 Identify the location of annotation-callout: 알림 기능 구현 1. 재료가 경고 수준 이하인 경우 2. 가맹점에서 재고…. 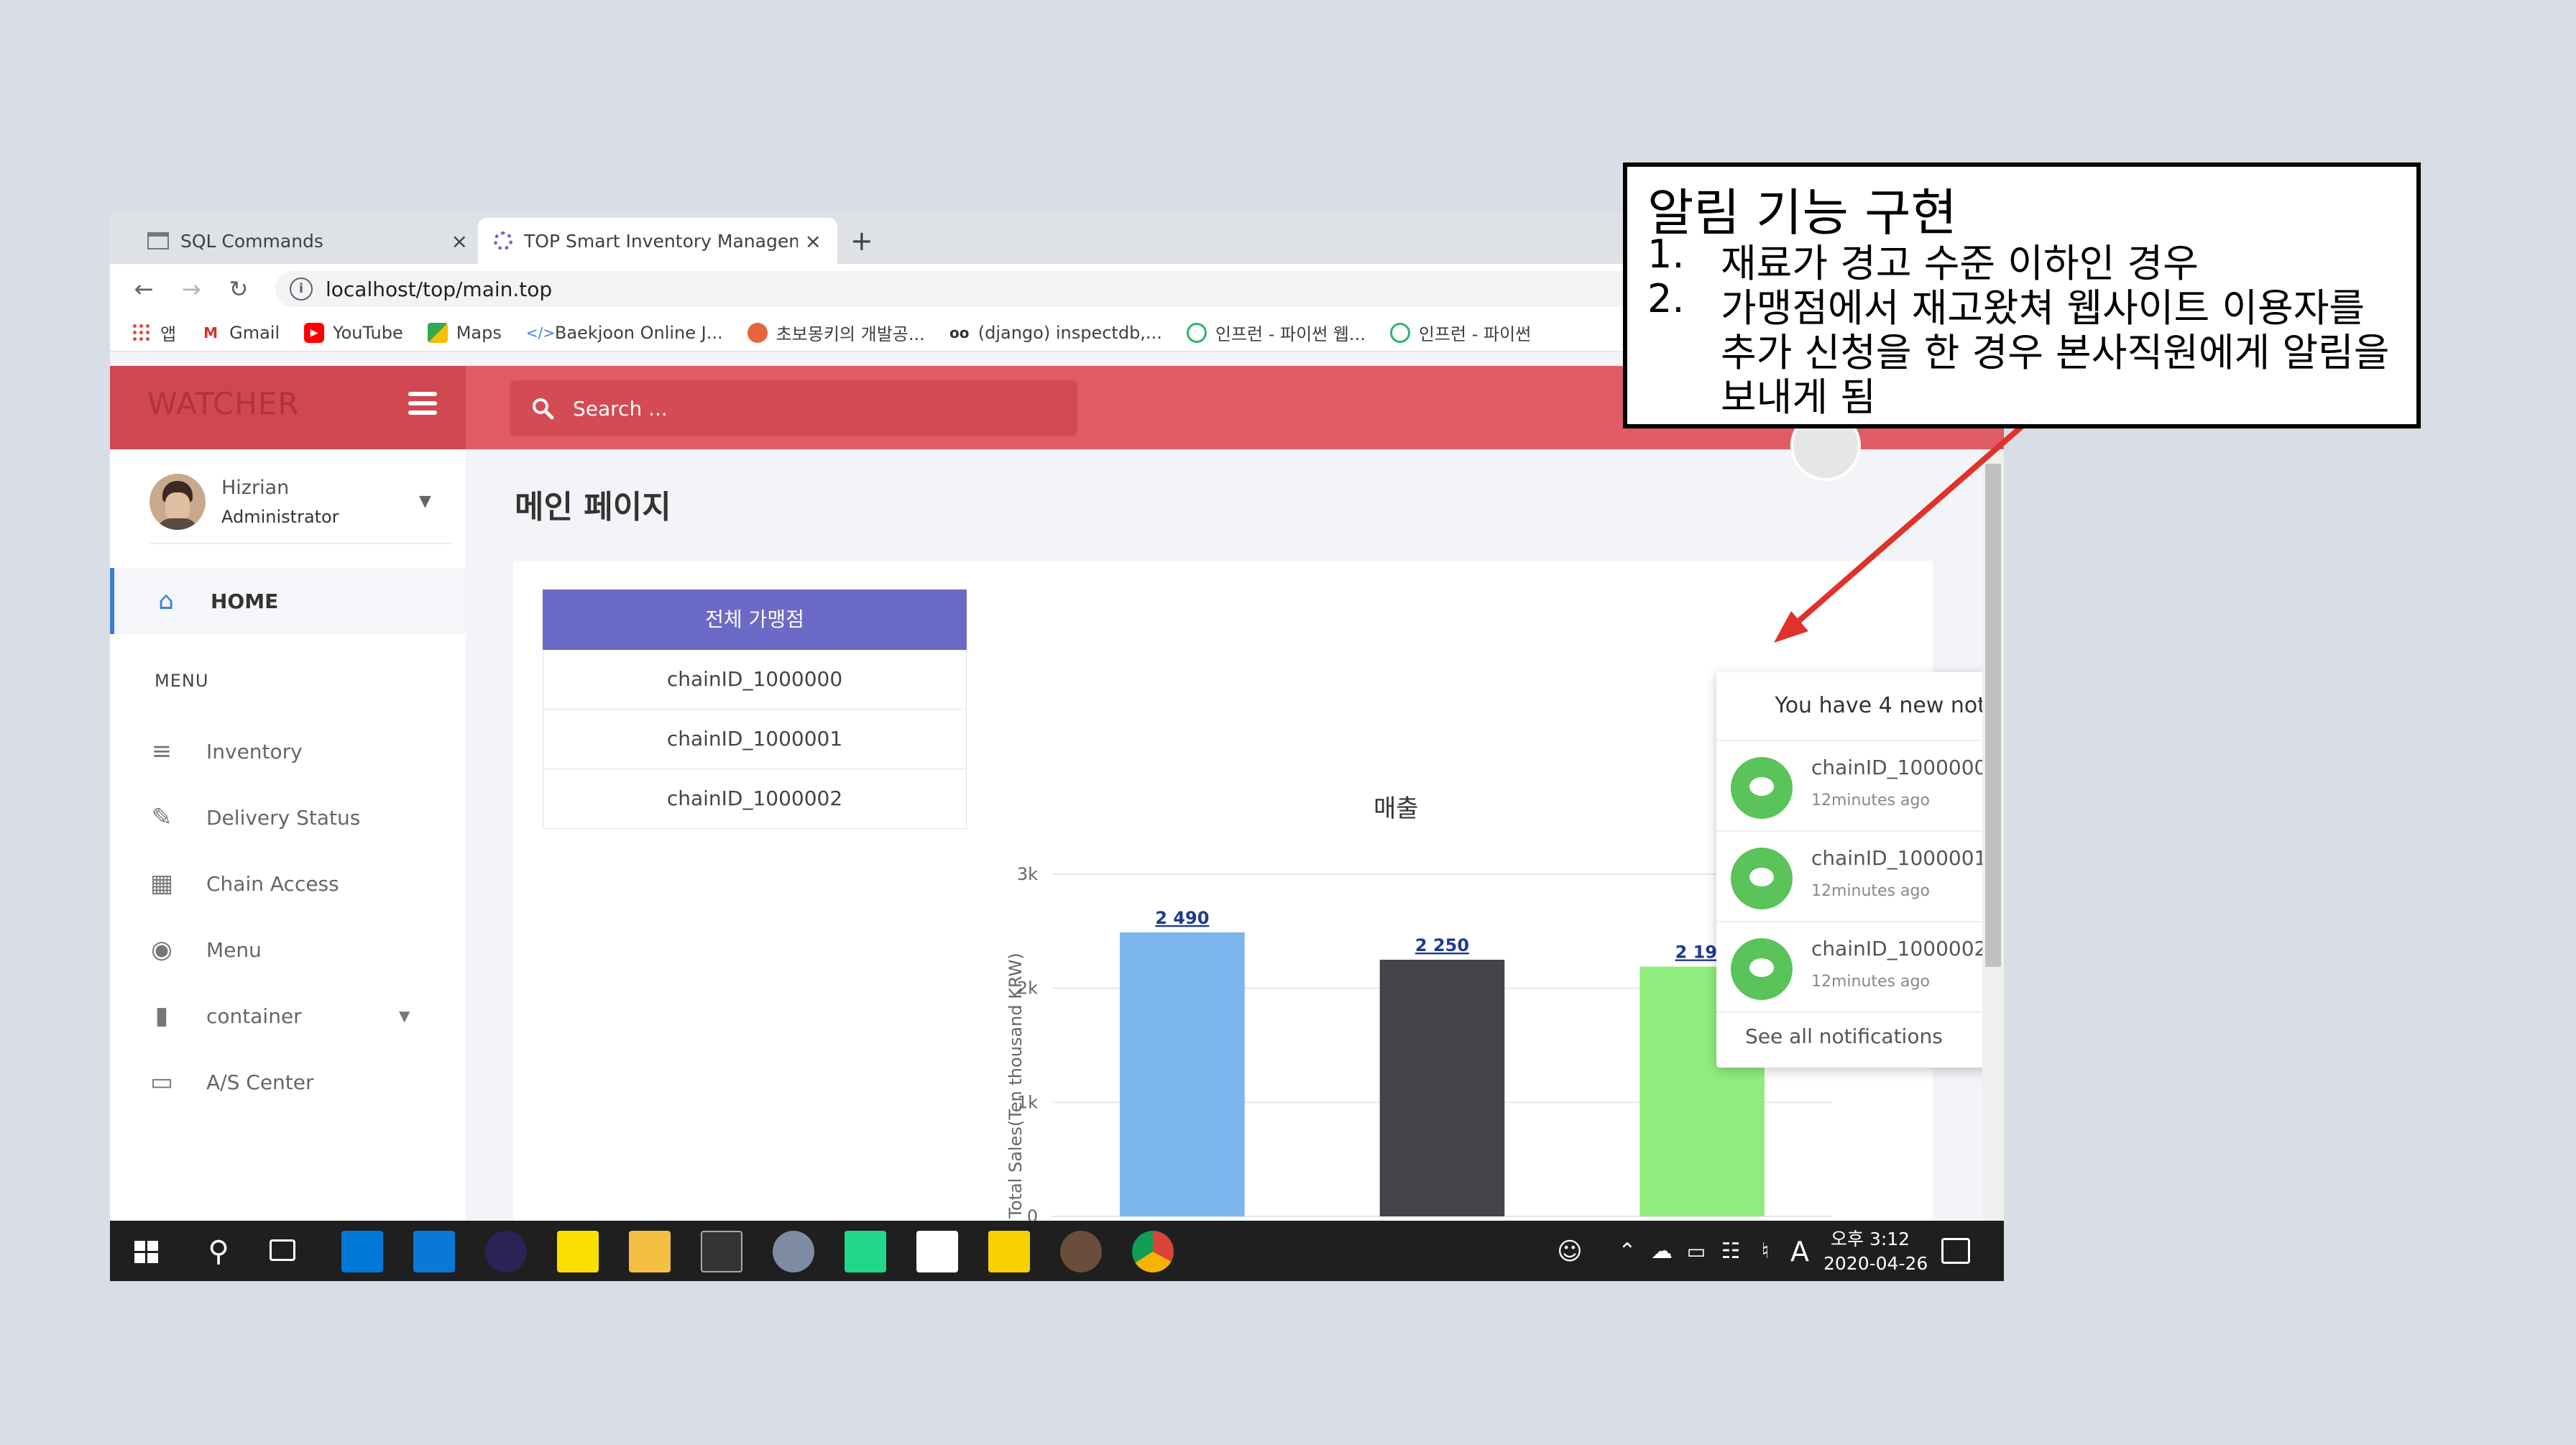
(2022, 295).